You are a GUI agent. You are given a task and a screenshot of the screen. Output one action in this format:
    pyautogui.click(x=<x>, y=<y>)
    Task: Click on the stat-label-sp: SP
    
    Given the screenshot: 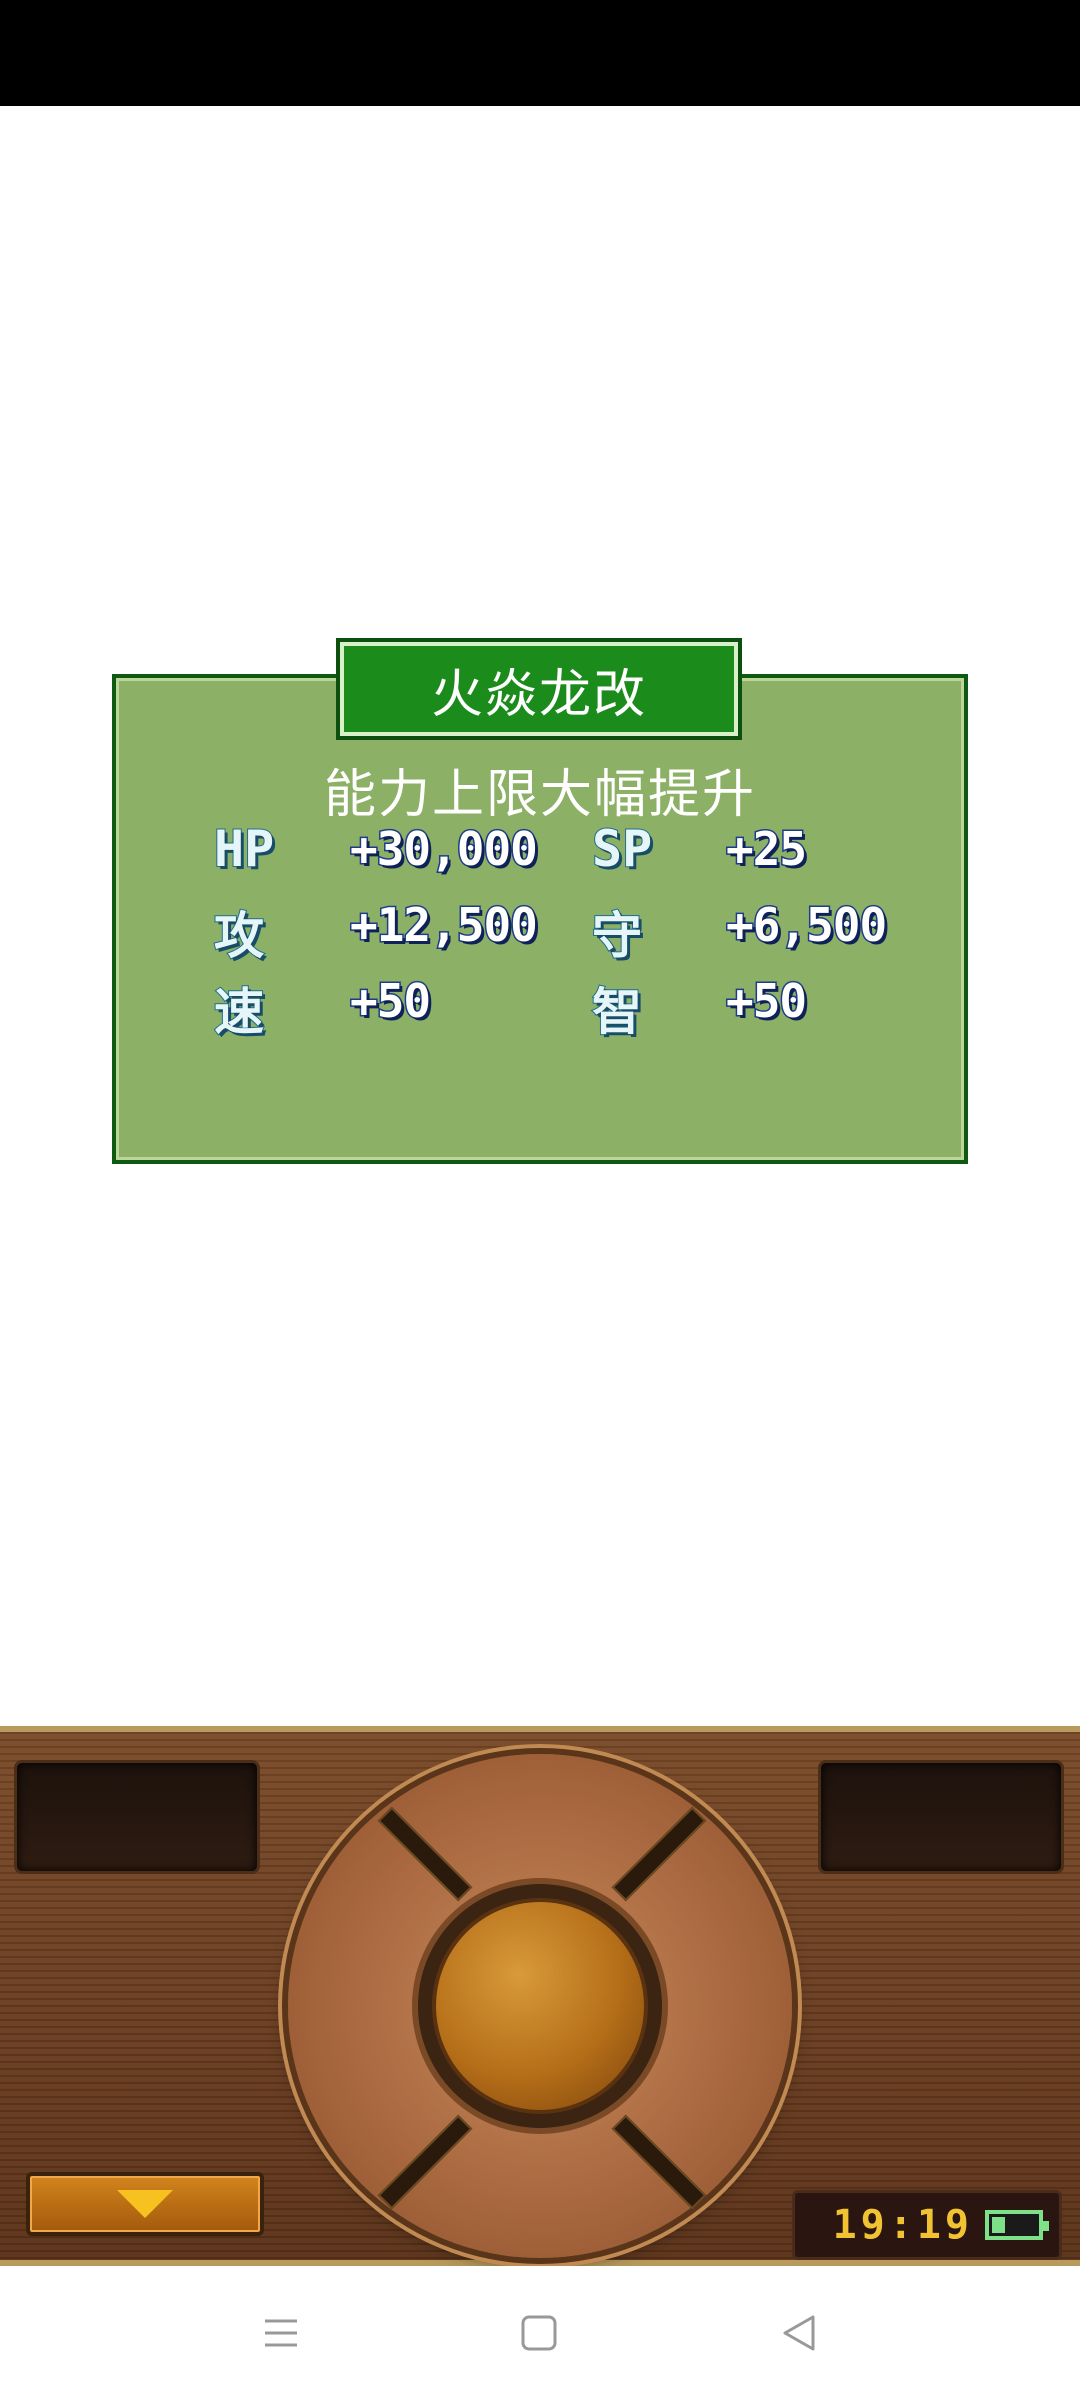 What is the action you would take?
    pyautogui.click(x=622, y=849)
    